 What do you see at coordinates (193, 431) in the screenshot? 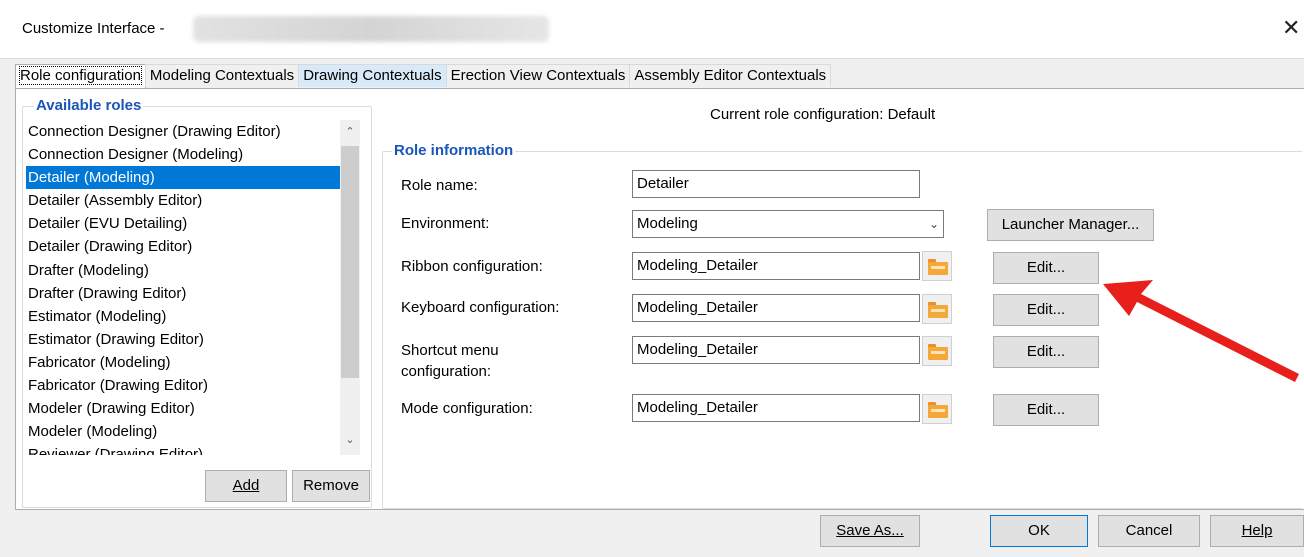
I see `list-item: Modeler (Modeling)` at bounding box center [193, 431].